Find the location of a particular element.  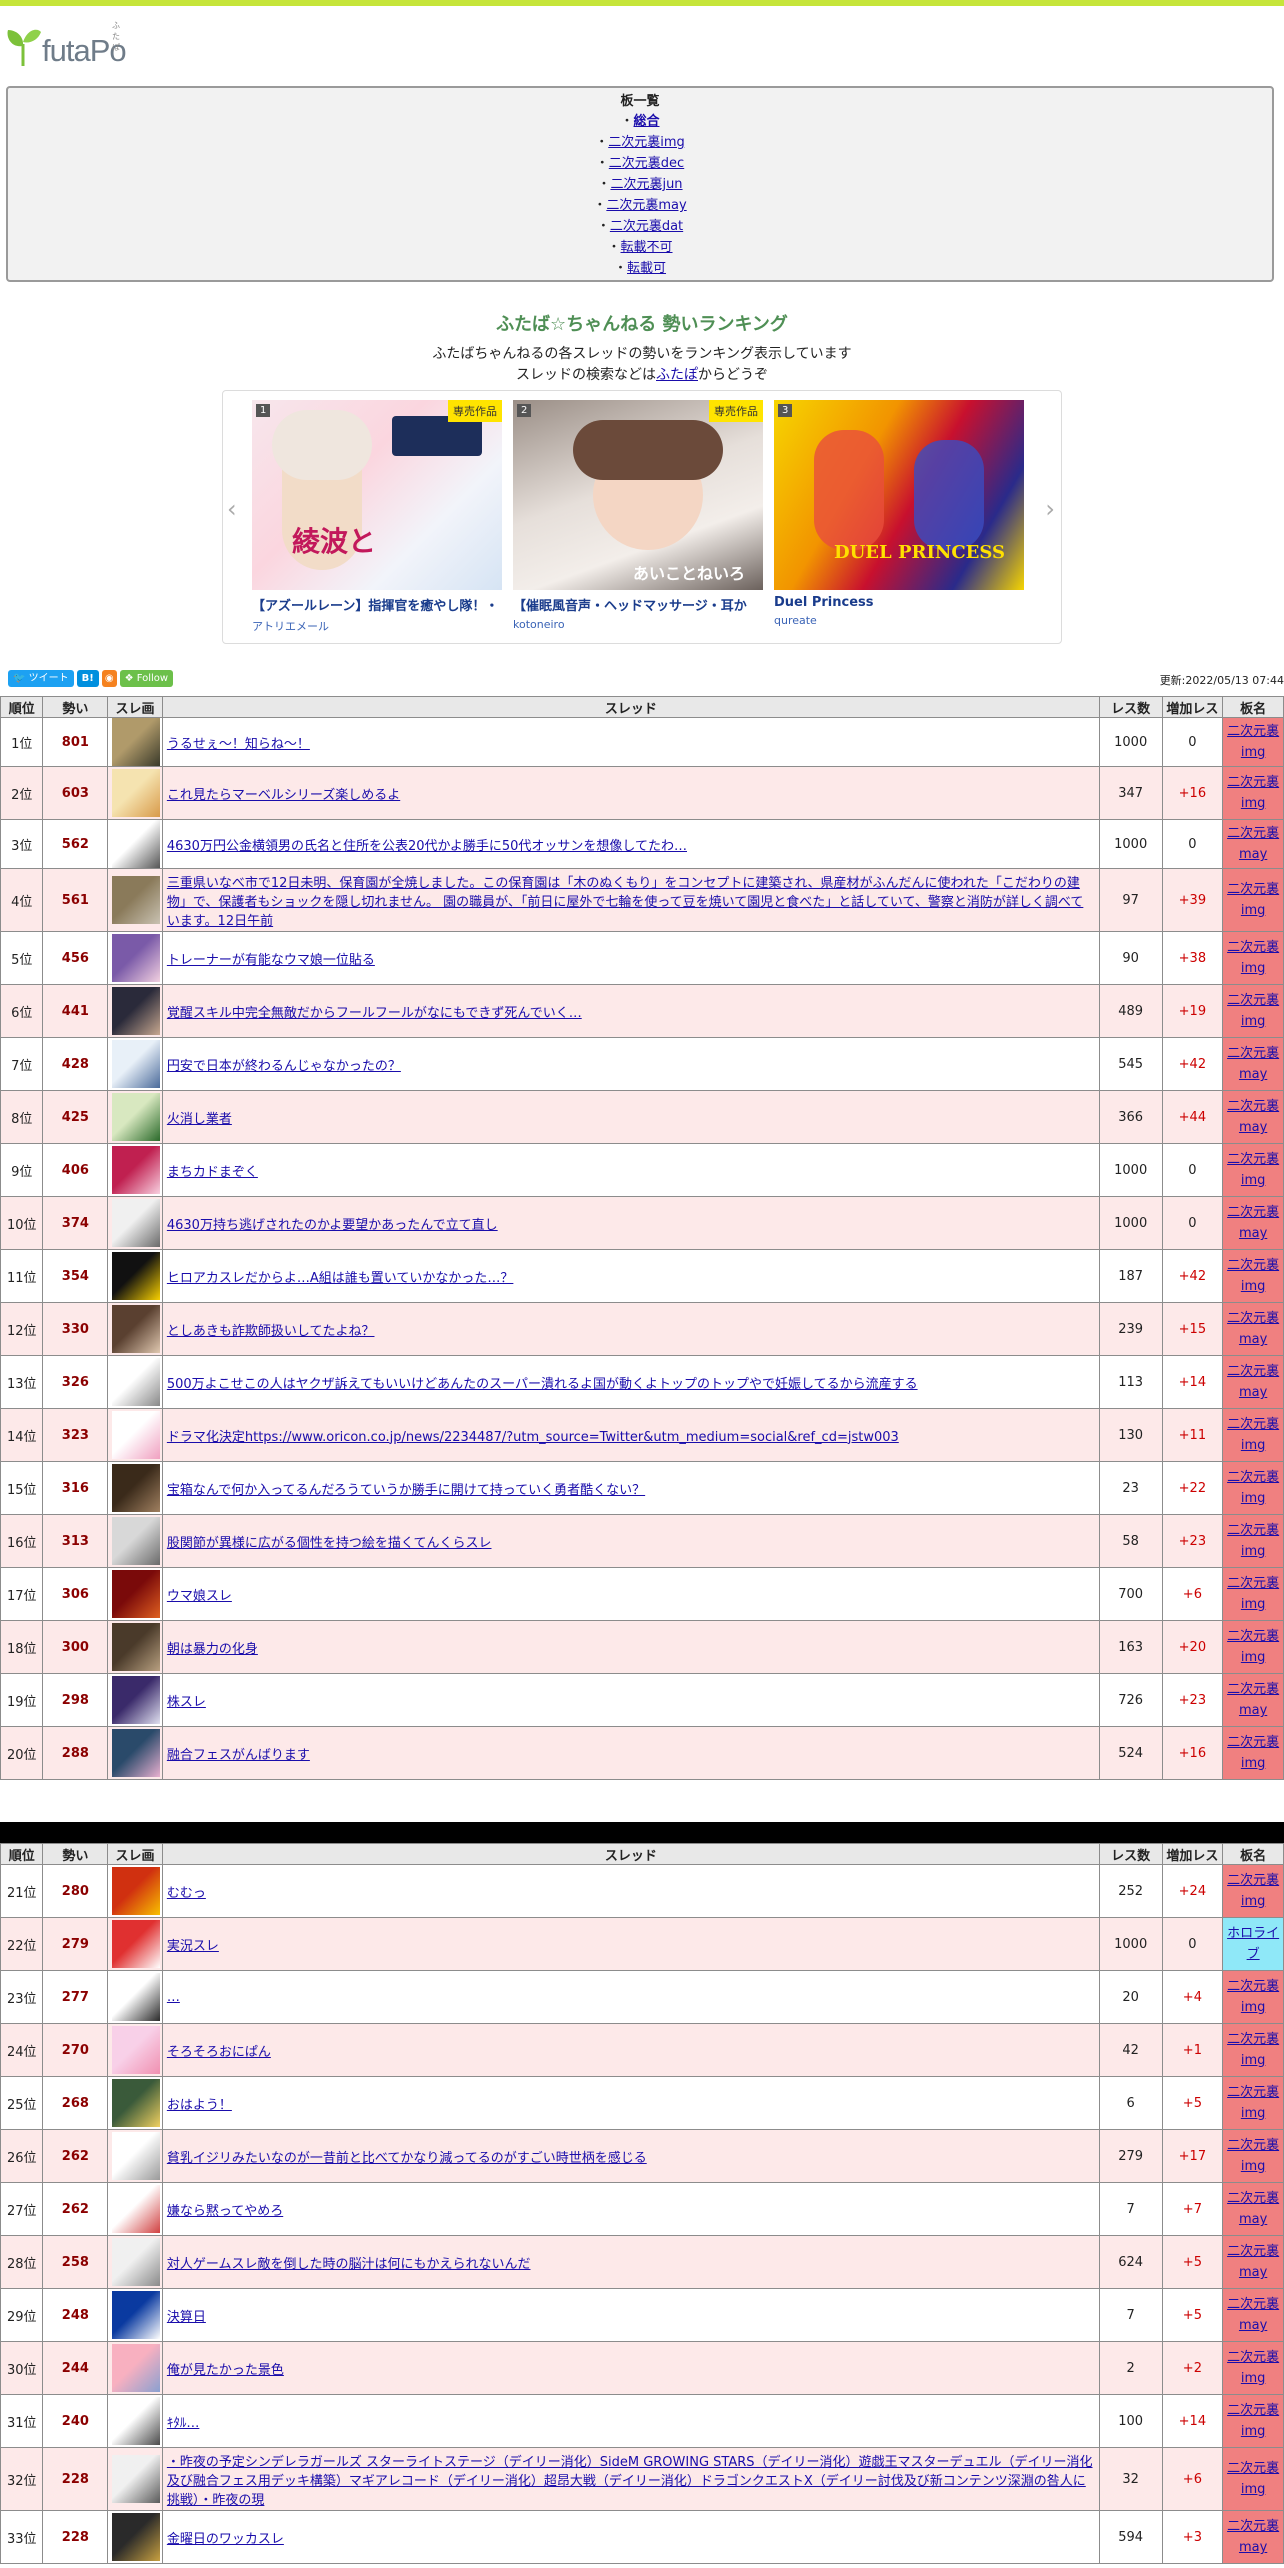

board-link-dat: 二次元裏dat is located at coordinates (646, 226).